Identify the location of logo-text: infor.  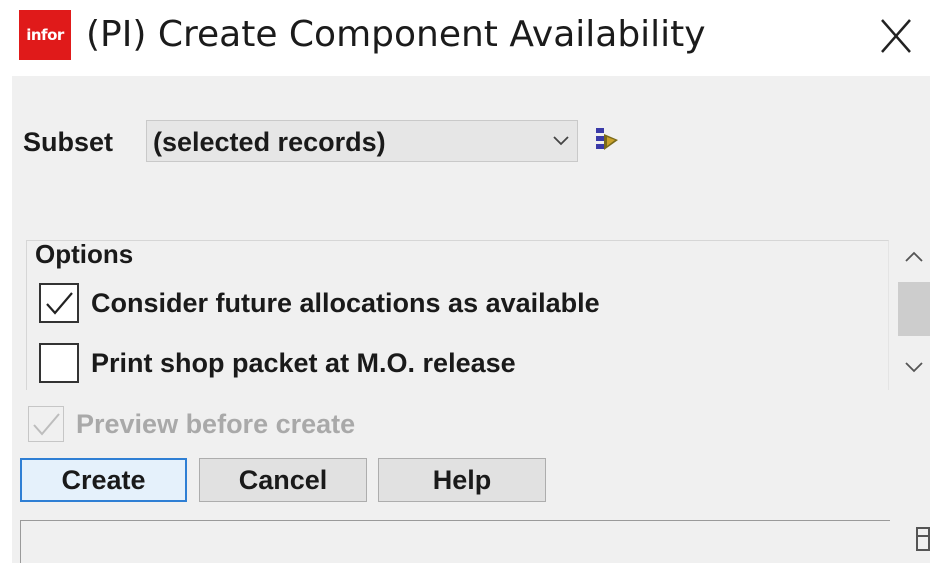
(45, 35).